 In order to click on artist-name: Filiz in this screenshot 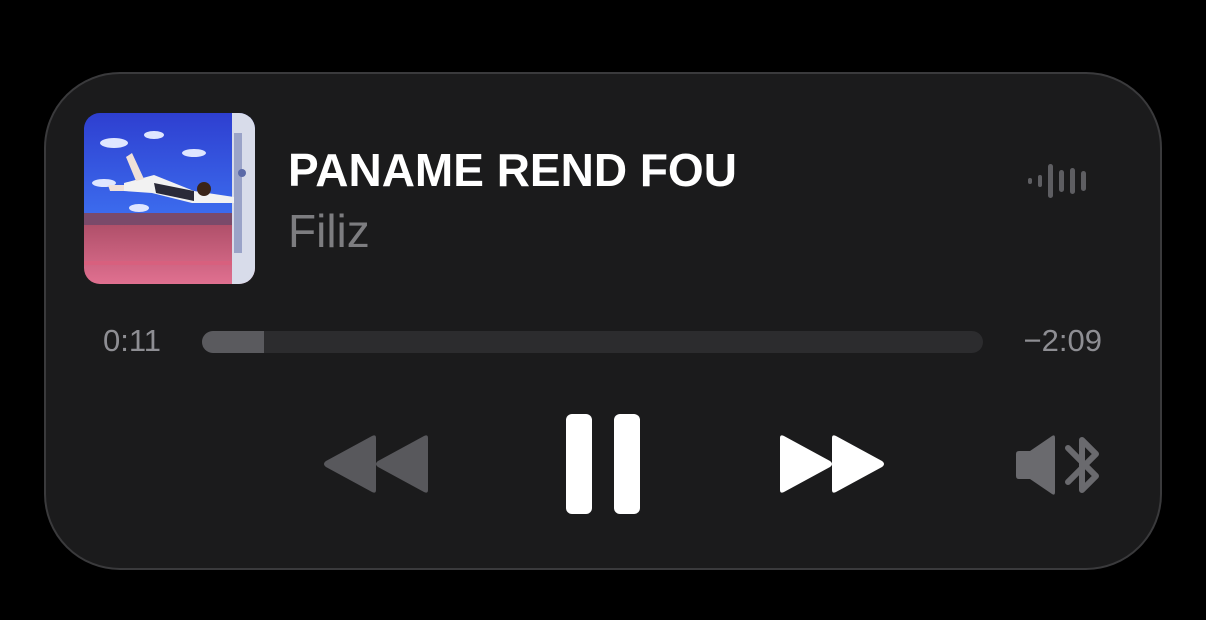, I will do `click(329, 231)`.